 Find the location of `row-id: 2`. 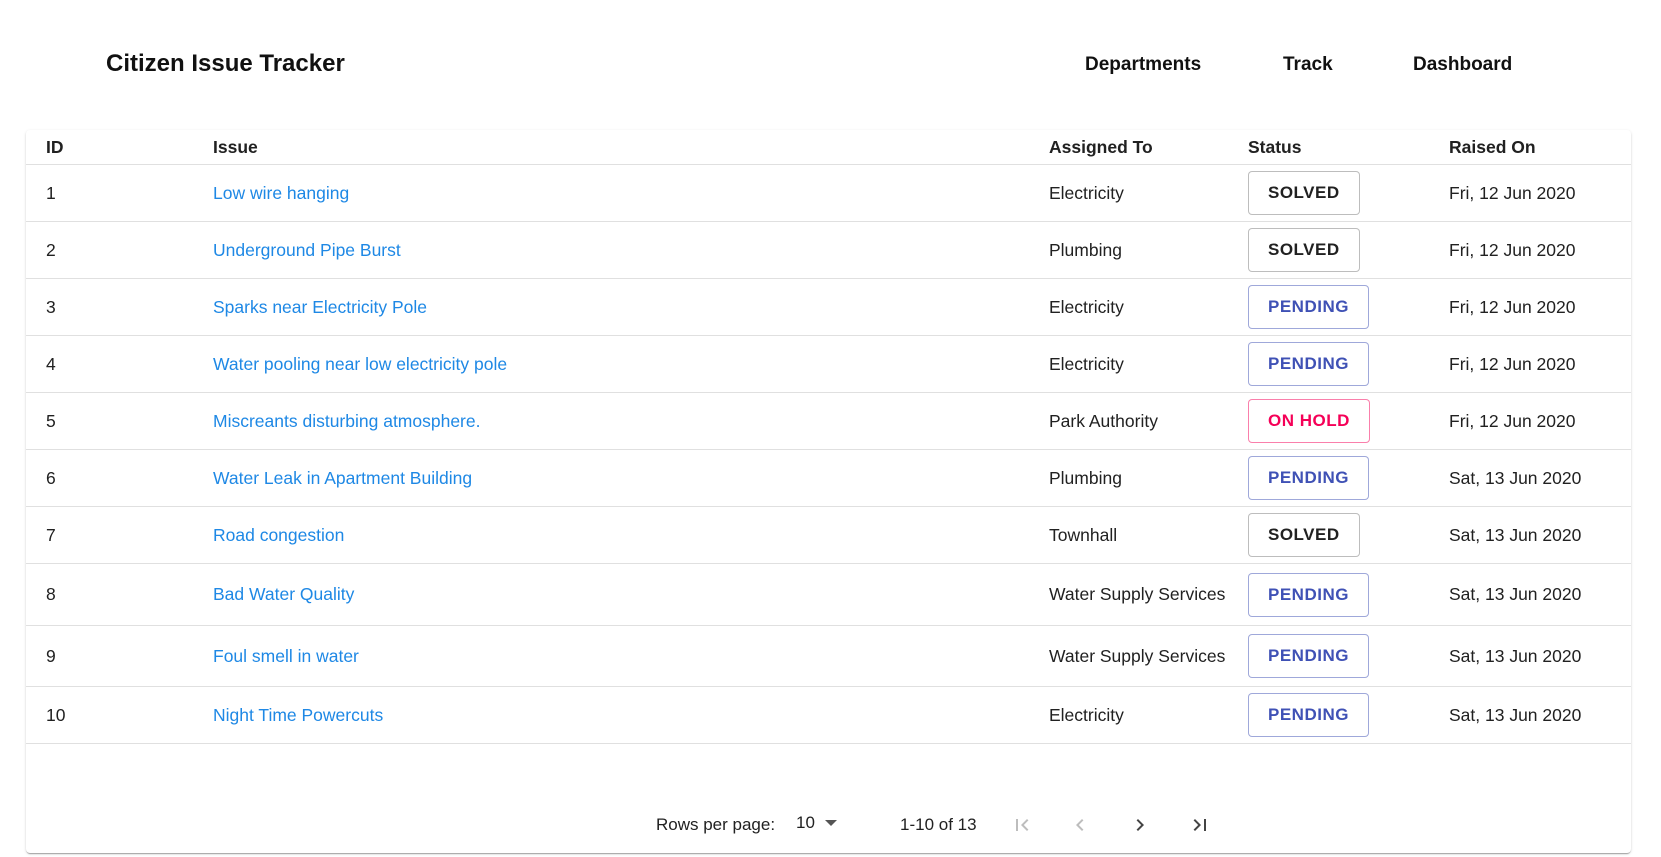

row-id: 2 is located at coordinates (51, 249).